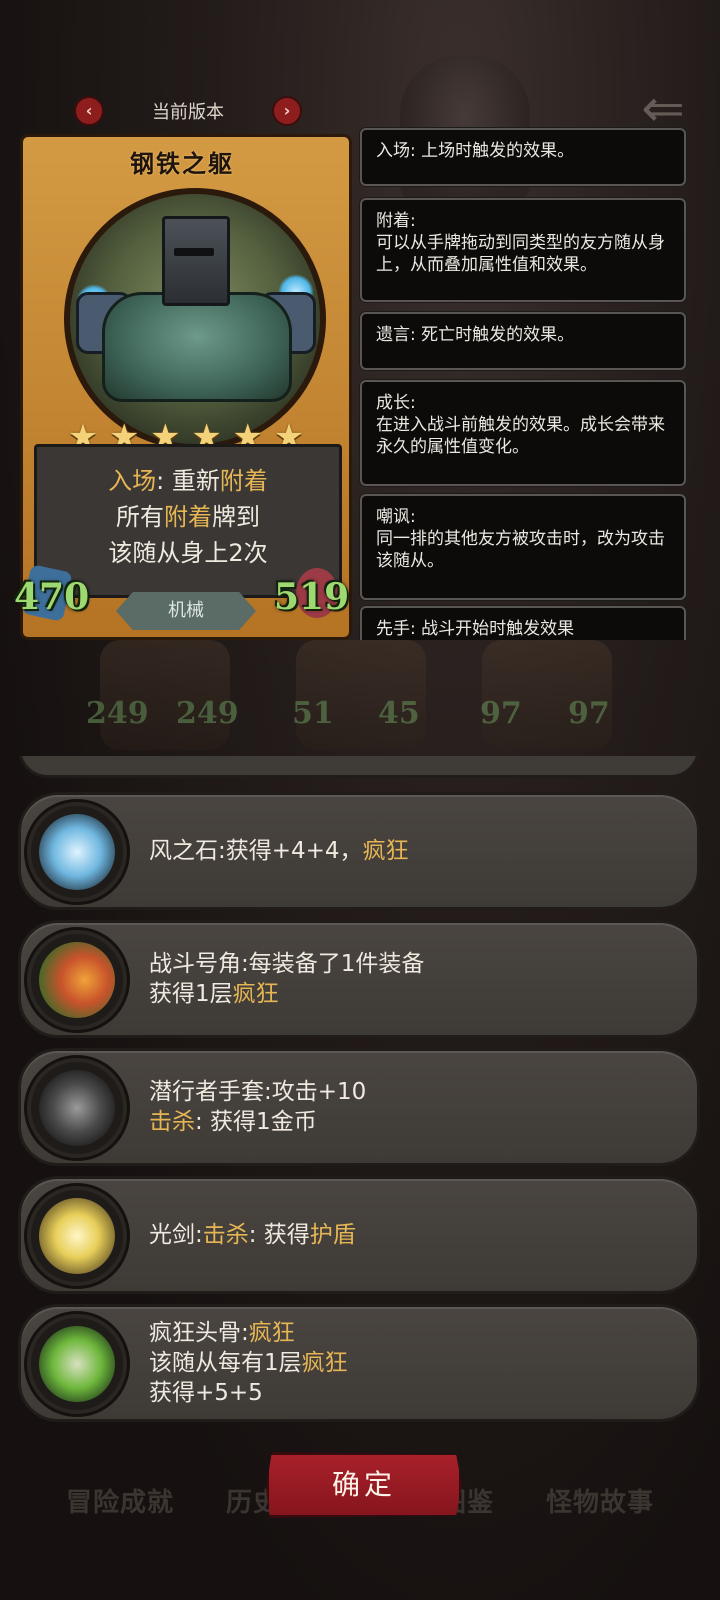 This screenshot has width=720, height=1600. Describe the element at coordinates (197, 347) in the screenshot. I see `robot-body` at that location.